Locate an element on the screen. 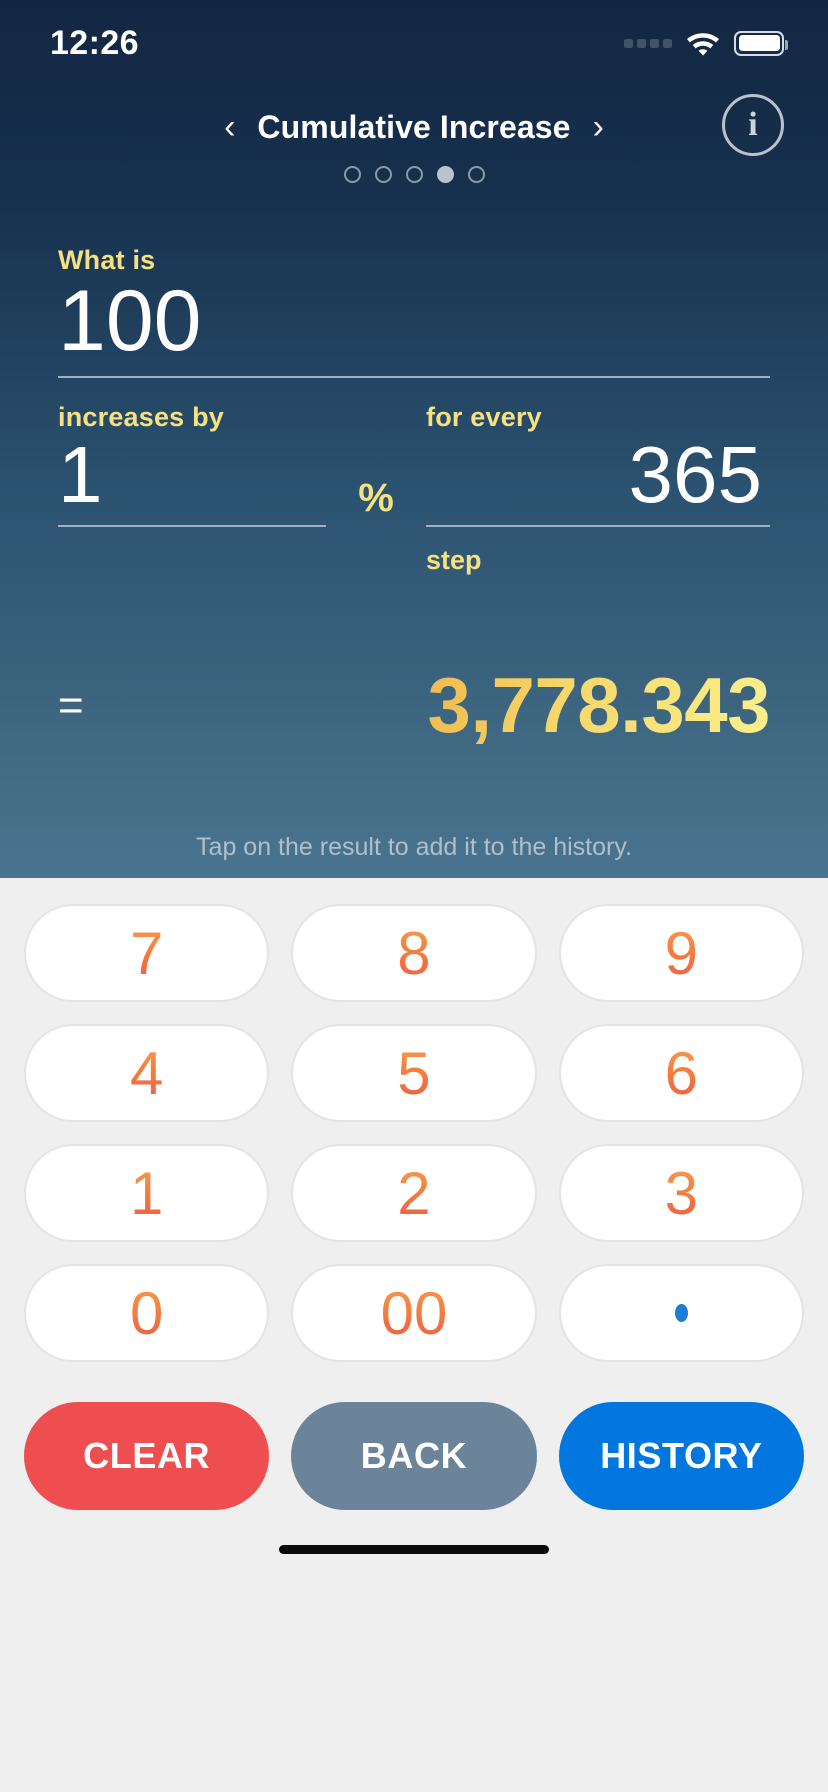 The image size is (828, 1792). key-5: 5 is located at coordinates (414, 1073).